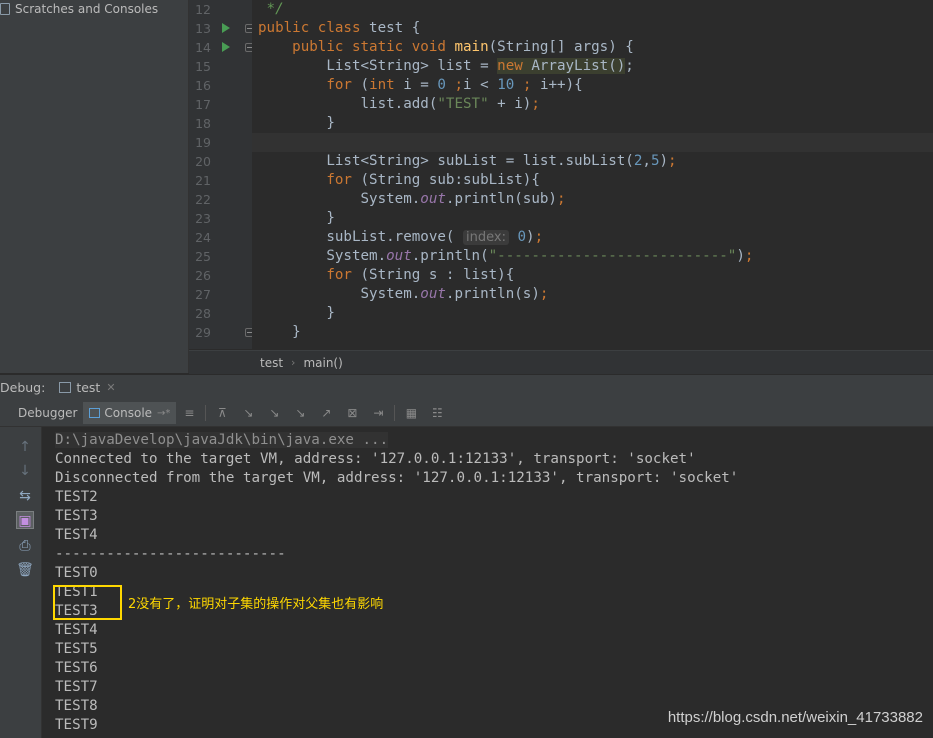  What do you see at coordinates (466, 387) in the screenshot?
I see `debug-tool-header: Debug: test ✕` at bounding box center [466, 387].